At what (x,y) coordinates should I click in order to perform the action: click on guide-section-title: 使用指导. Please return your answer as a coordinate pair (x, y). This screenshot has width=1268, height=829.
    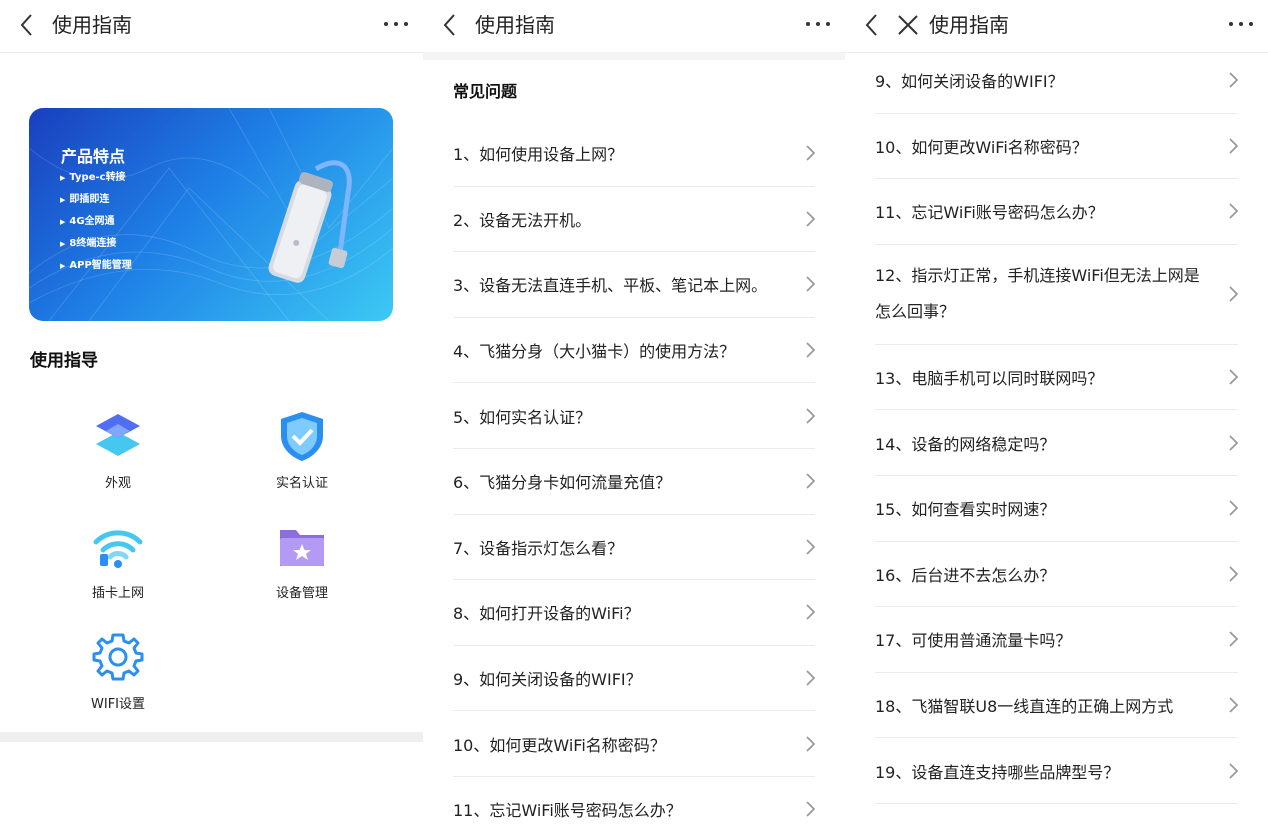
    Looking at the image, I should click on (64, 361).